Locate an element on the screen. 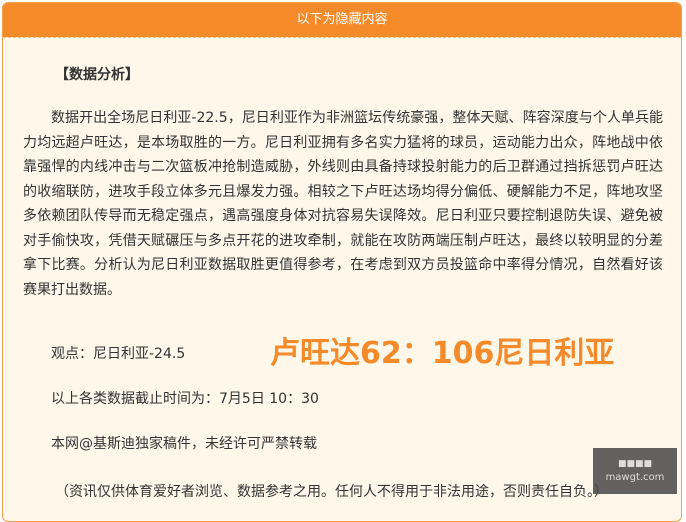 The width and height of the screenshot is (686, 522). watermark-line2: mawgt.com is located at coordinates (635, 477).